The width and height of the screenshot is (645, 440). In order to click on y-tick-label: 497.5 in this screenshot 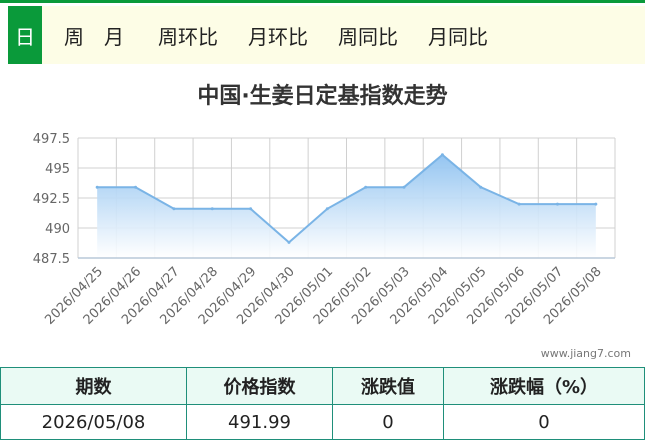, I will do `click(51, 139)`.